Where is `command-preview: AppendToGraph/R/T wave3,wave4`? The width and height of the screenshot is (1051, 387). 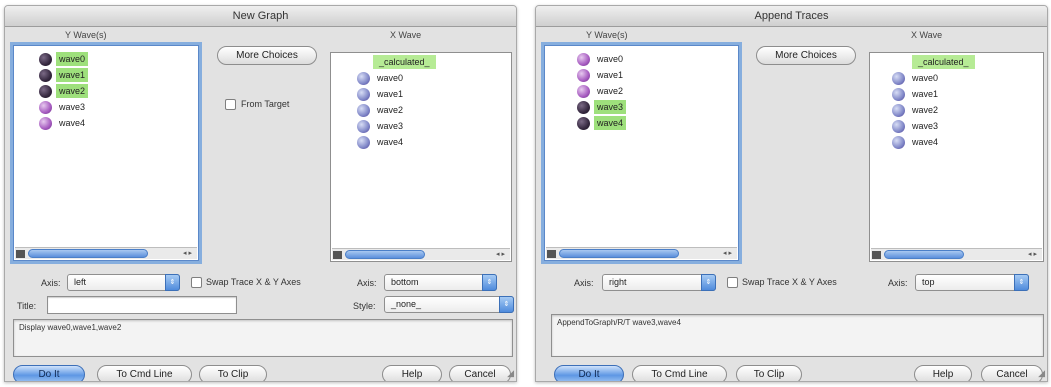 command-preview: AppendToGraph/R/T wave3,wave4 is located at coordinates (797, 335).